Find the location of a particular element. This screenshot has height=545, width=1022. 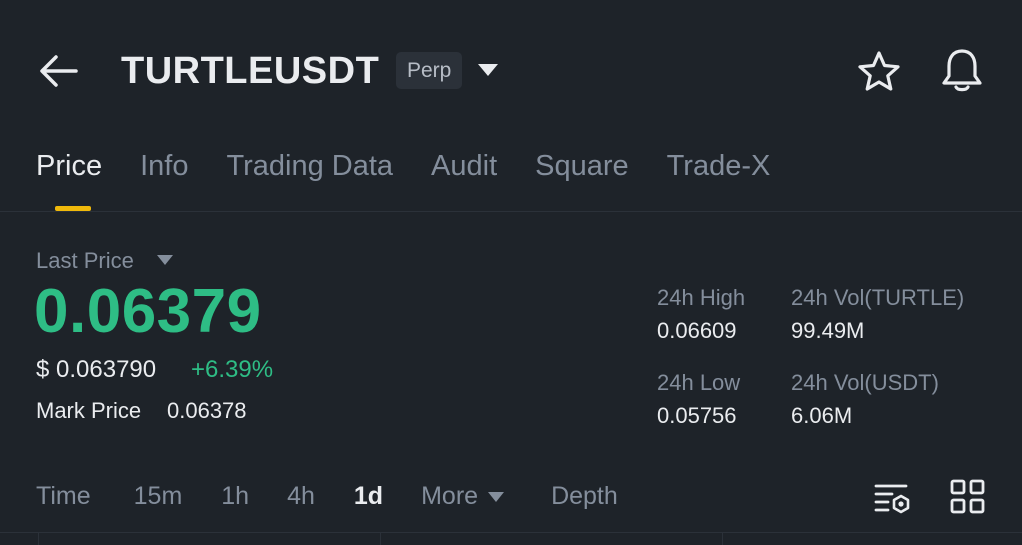

favorite-button is located at coordinates (879, 71).